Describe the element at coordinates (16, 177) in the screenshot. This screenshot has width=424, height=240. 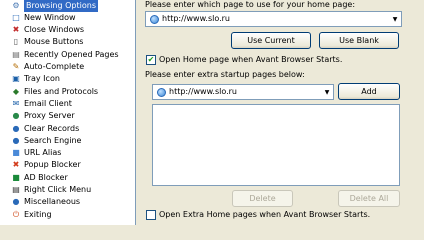
I see `ad-blocker-icon: ■` at that location.